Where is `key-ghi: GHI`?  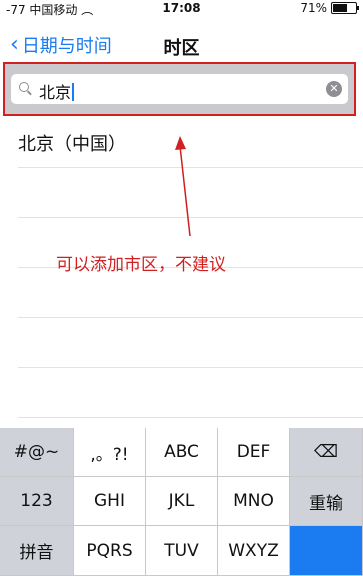
key-ghi: GHI is located at coordinates (110, 501).